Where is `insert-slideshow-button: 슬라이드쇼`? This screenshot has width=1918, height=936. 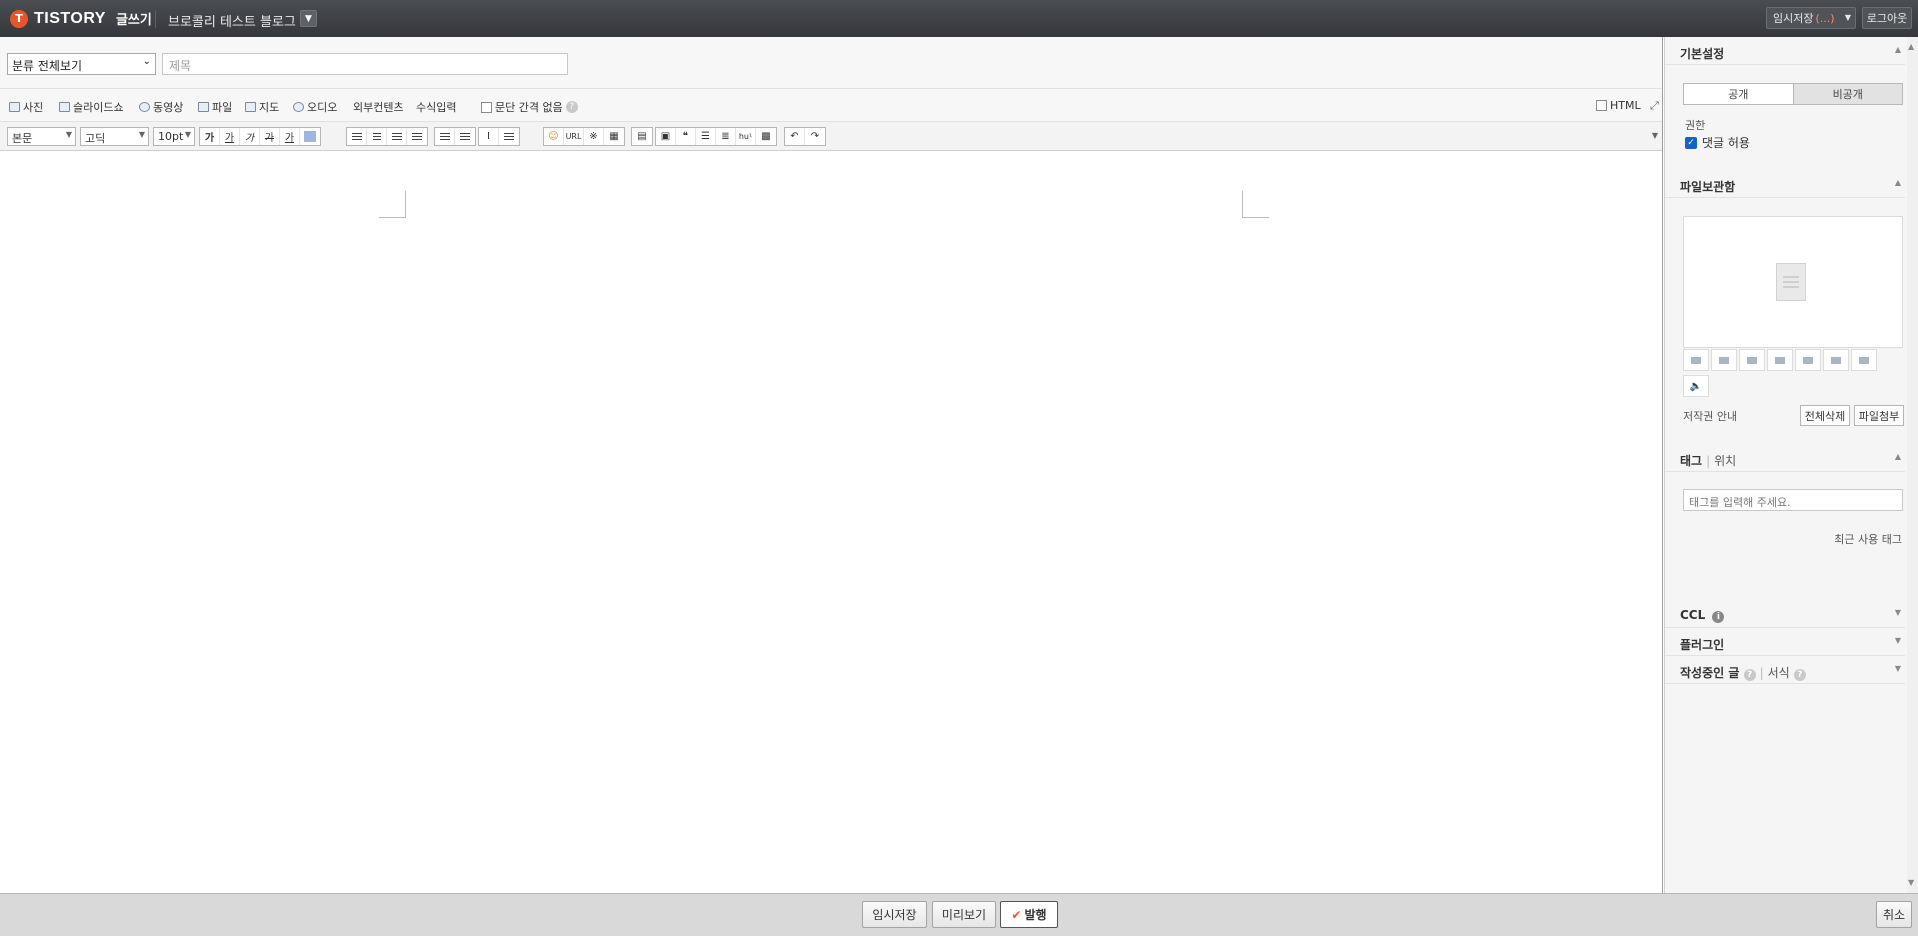 insert-slideshow-button: 슬라이드쇼 is located at coordinates (91, 107).